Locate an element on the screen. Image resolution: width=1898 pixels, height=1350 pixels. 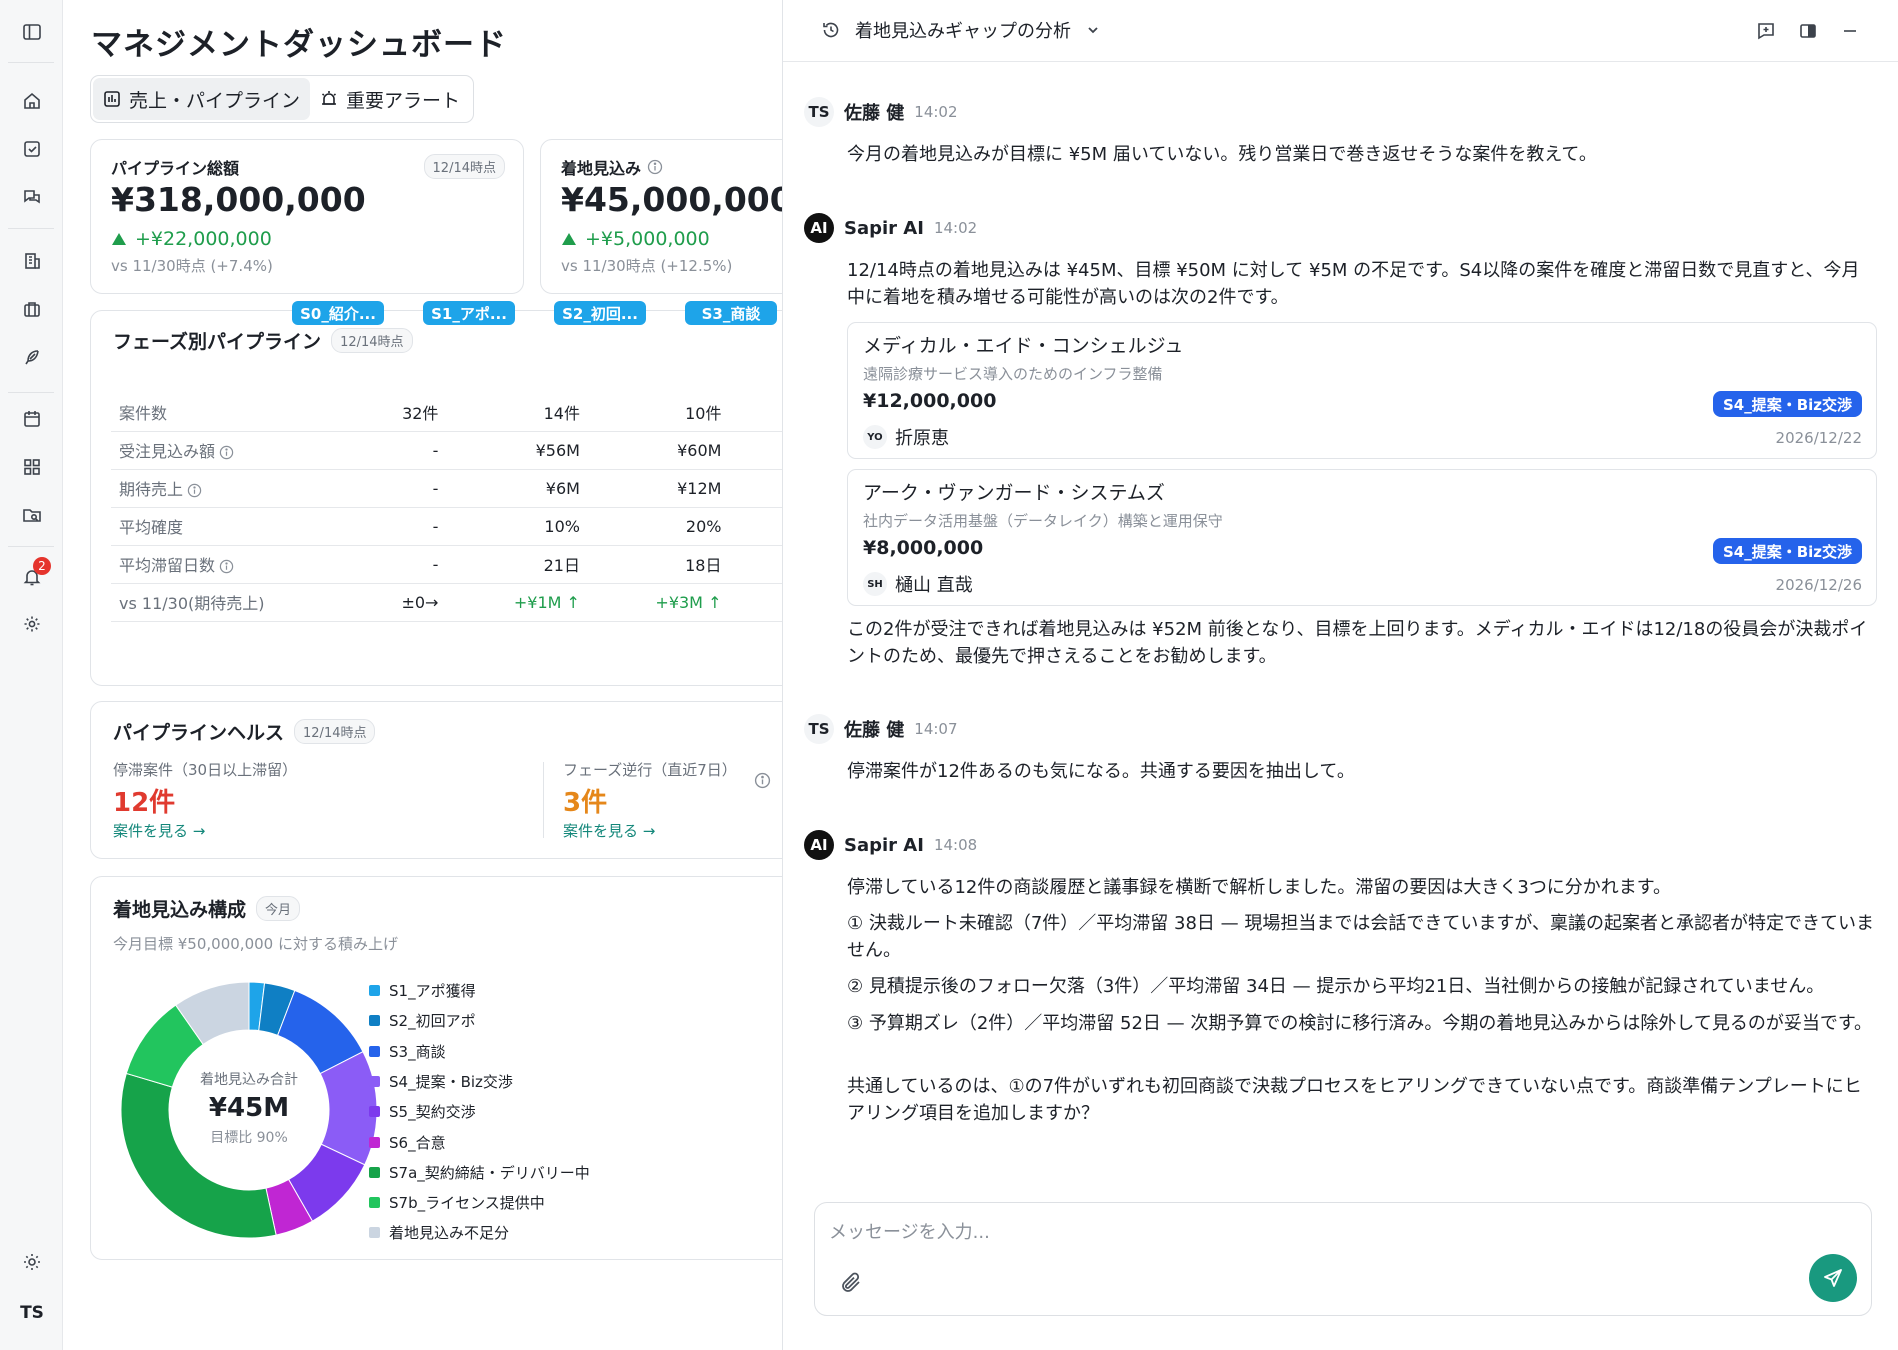
kpi-value: ¥45,000,000 is located at coordinates (671, 199).